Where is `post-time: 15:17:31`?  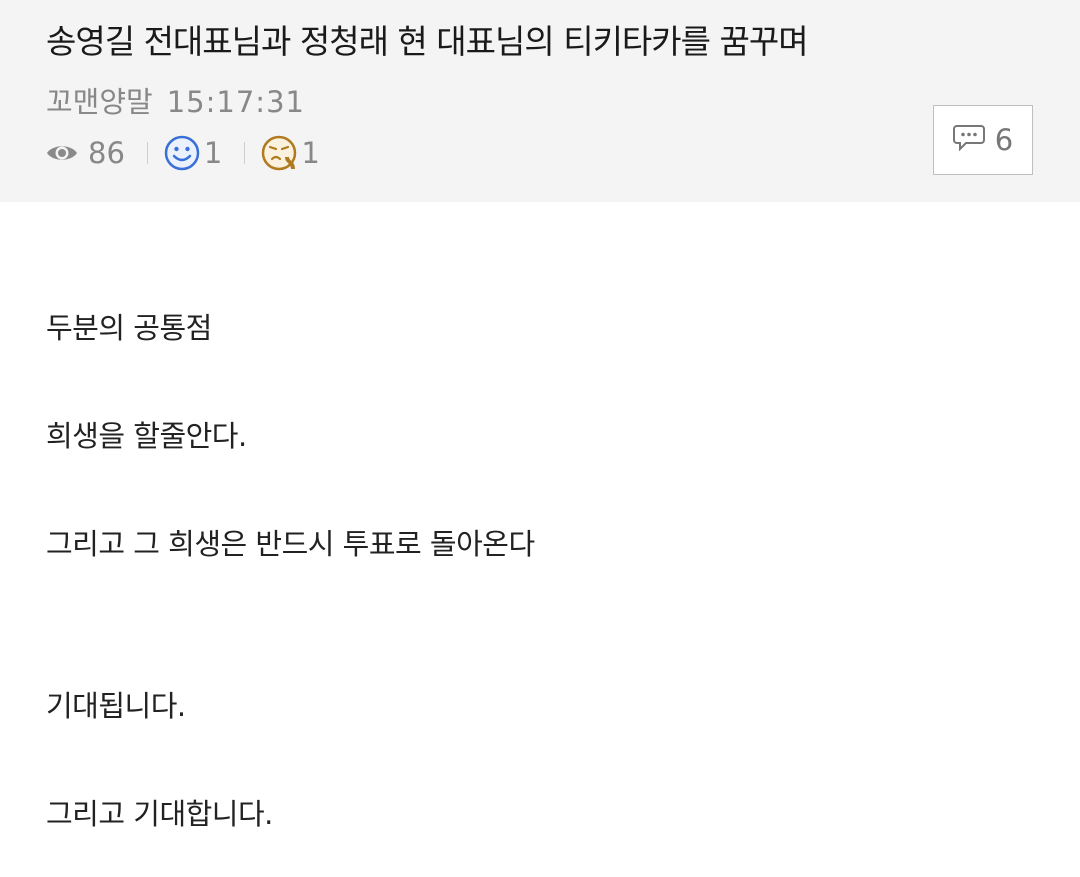
post-time: 15:17:31 is located at coordinates (235, 102).